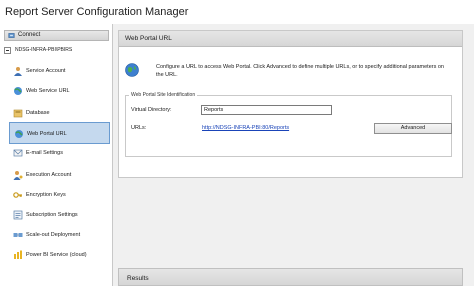 The image size is (474, 286). Describe the element at coordinates (138, 278) in the screenshot. I see `results-header: Results` at that location.